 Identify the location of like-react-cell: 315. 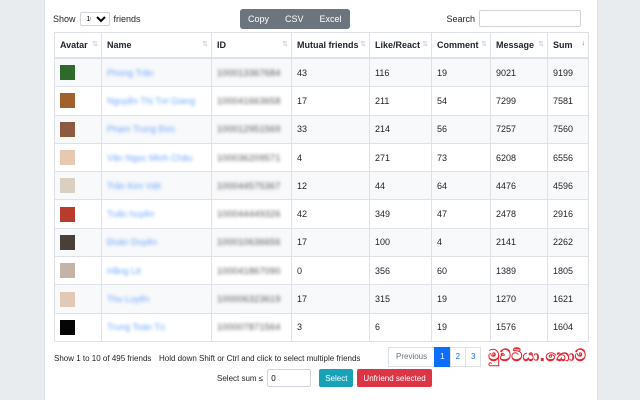
(400, 299).